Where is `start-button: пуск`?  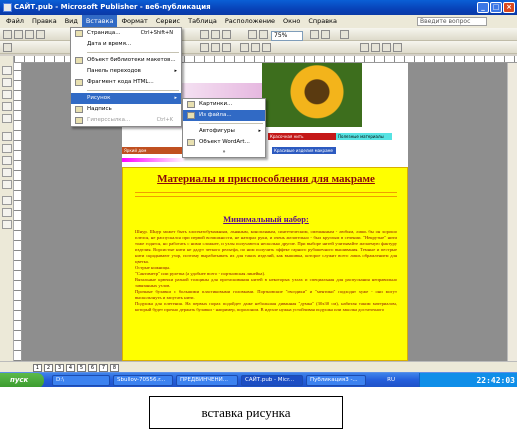 start-button: пуск is located at coordinates (22, 380).